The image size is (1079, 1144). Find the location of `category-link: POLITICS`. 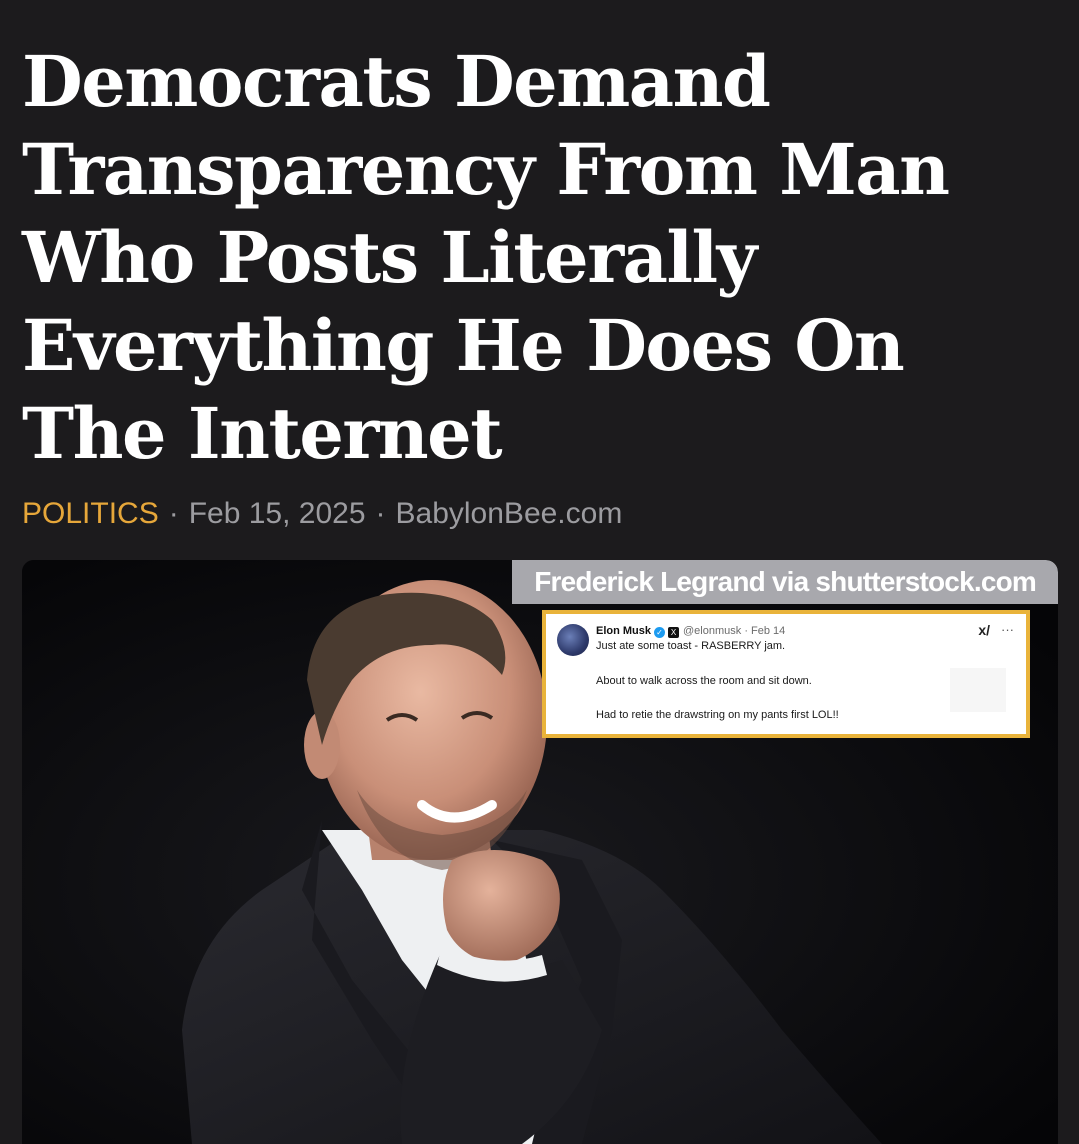

category-link: POLITICS is located at coordinates (90, 513).